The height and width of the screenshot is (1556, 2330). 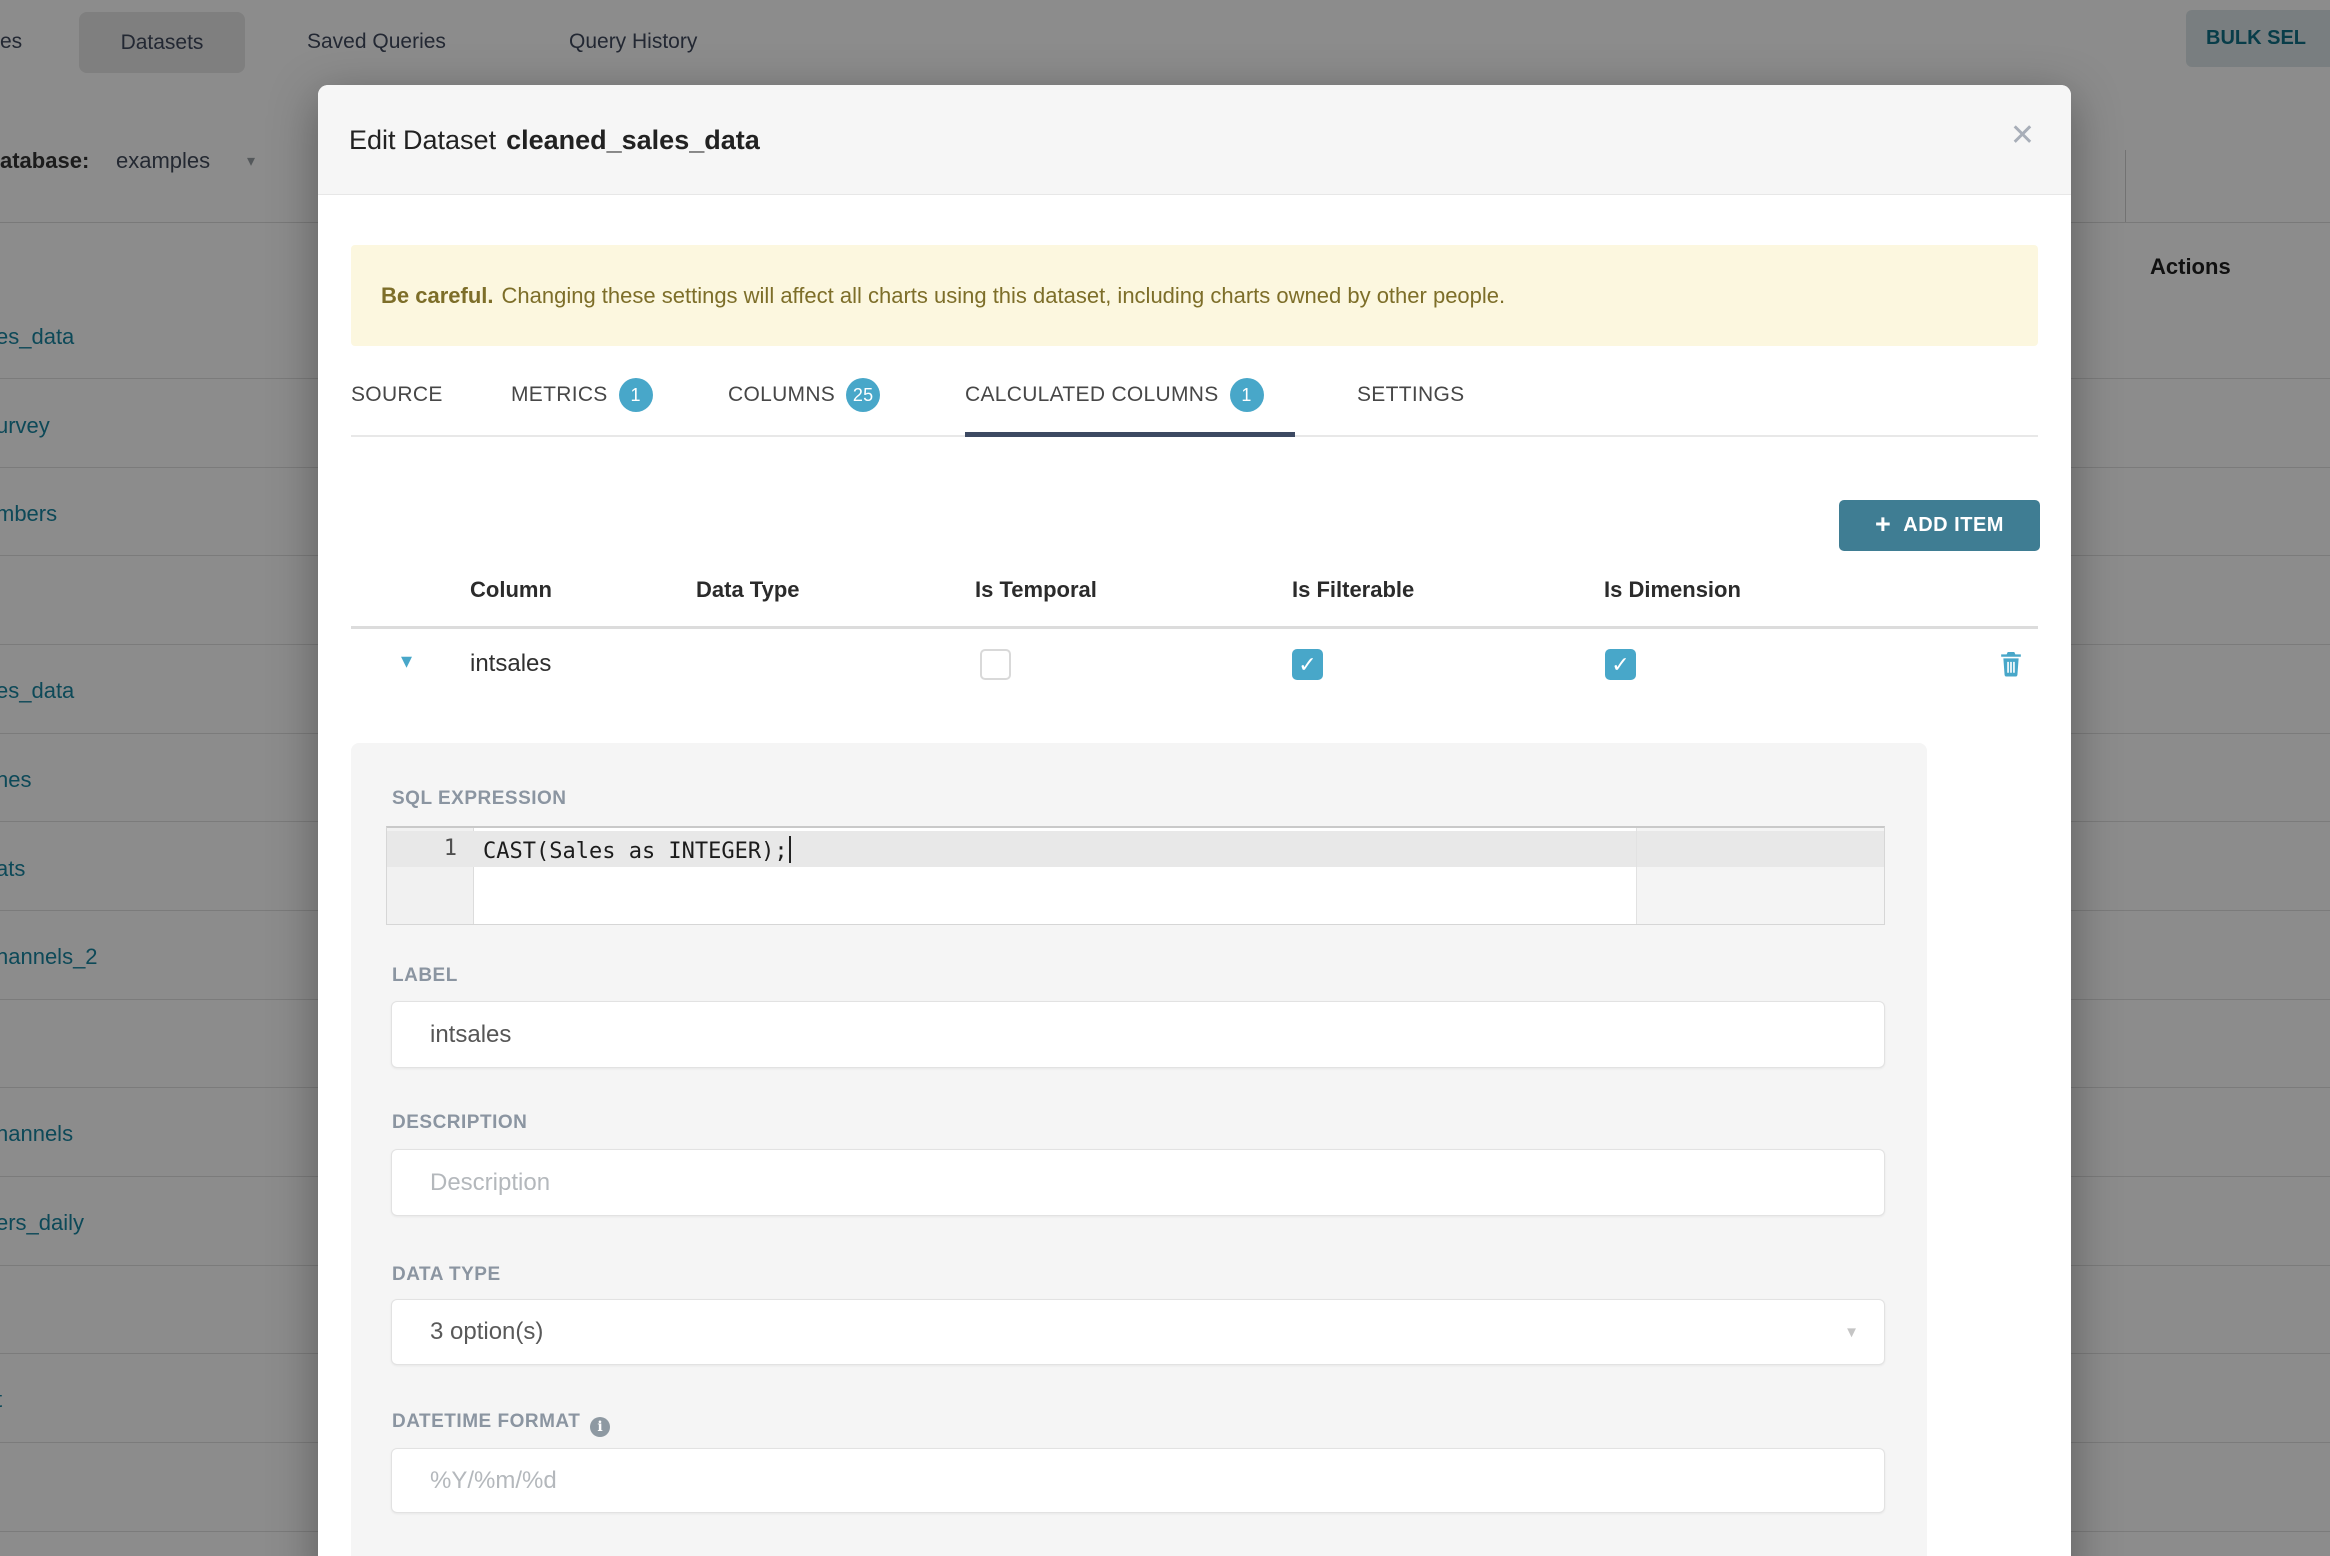 What do you see at coordinates (1138, 1332) in the screenshot?
I see `data-type-select: 3 option(s) ▼` at bounding box center [1138, 1332].